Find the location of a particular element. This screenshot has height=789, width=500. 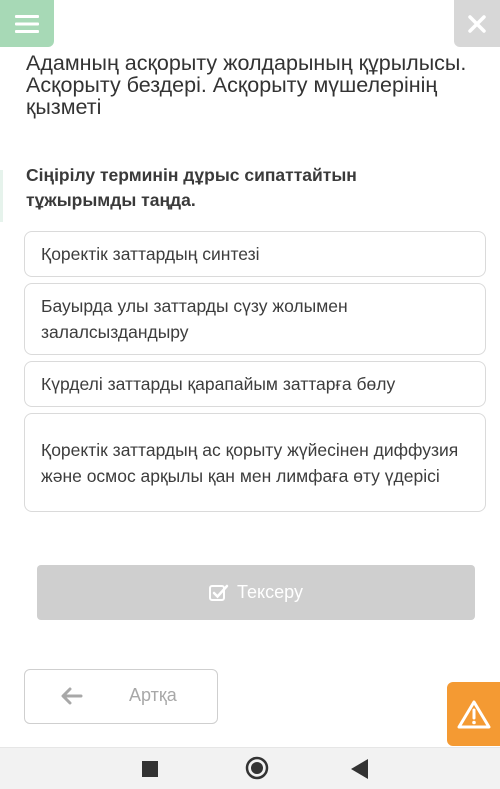

menu-button is located at coordinates (27, 23).